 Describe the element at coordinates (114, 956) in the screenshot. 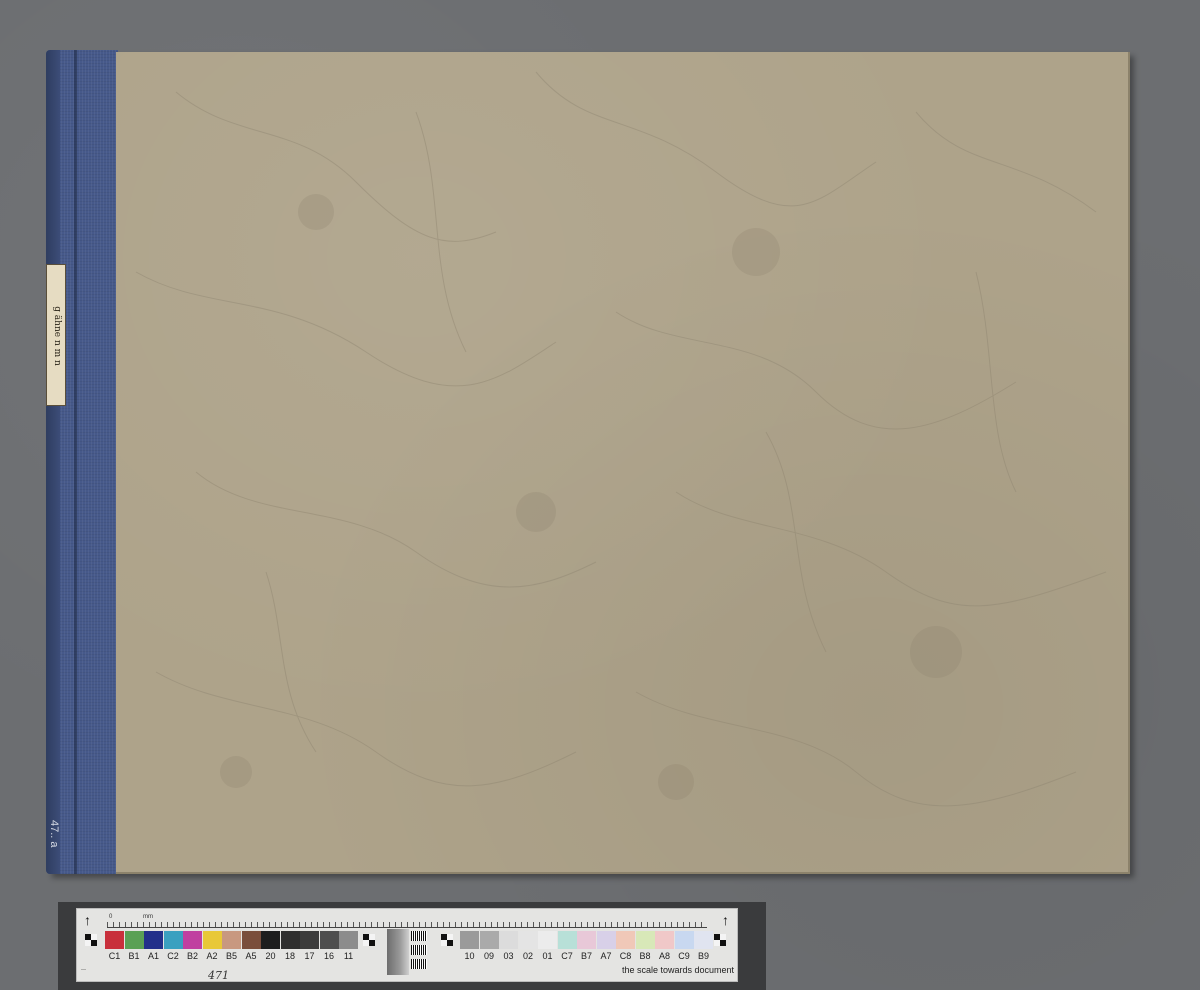

I see `color-patch-label: C1` at that location.